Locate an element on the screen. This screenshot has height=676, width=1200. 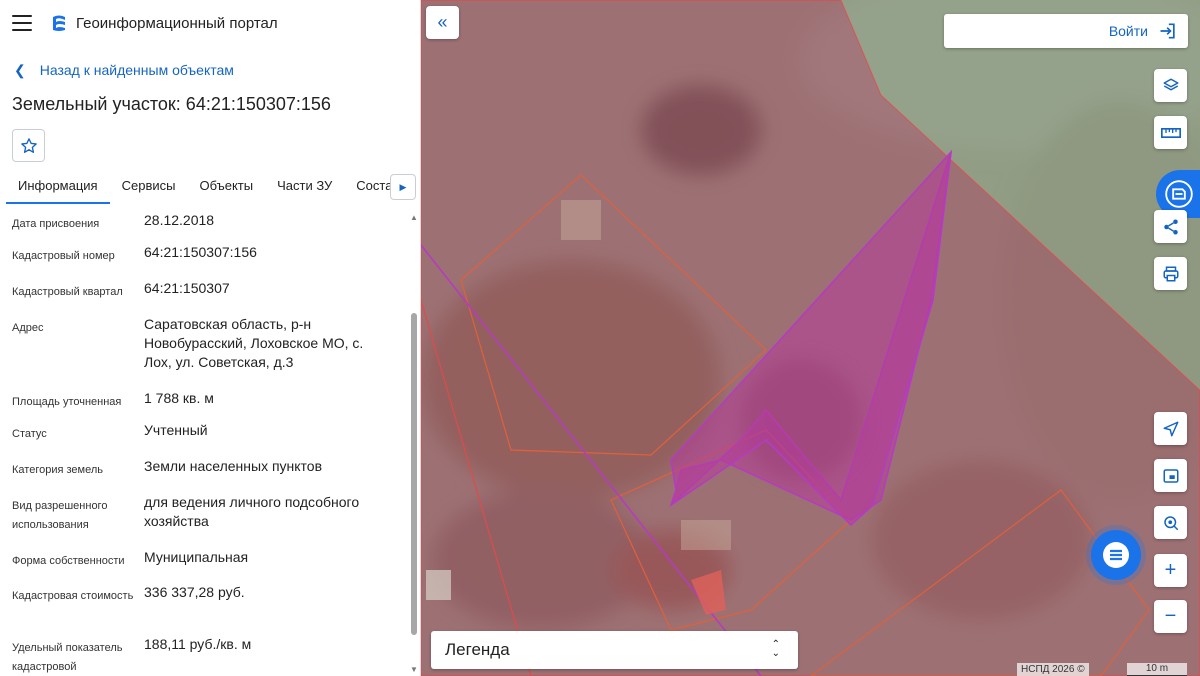
info-value: Земли населенных пунктов is located at coordinates (233, 466).